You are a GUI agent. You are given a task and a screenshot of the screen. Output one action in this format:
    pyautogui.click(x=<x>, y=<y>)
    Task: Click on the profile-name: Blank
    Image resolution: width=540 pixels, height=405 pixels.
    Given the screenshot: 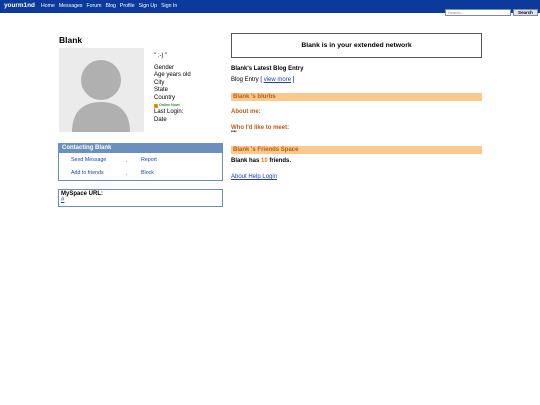 What is the action you would take?
    pyautogui.click(x=71, y=40)
    